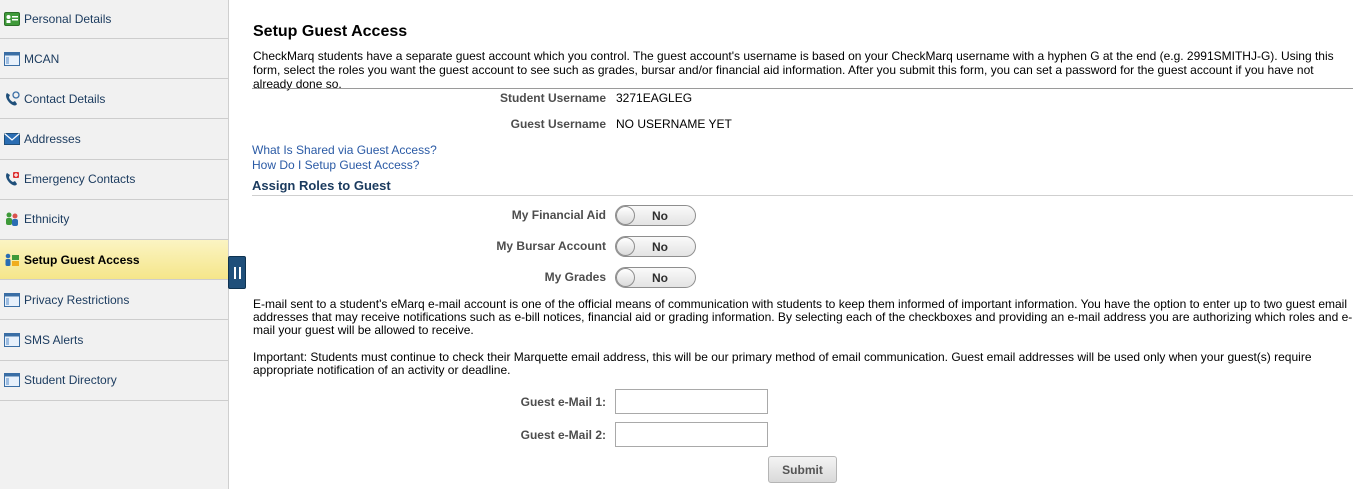 This screenshot has width=1362, height=489. What do you see at coordinates (802, 247) in the screenshot?
I see `role-row-bursar-account: My Bursar Account No` at bounding box center [802, 247].